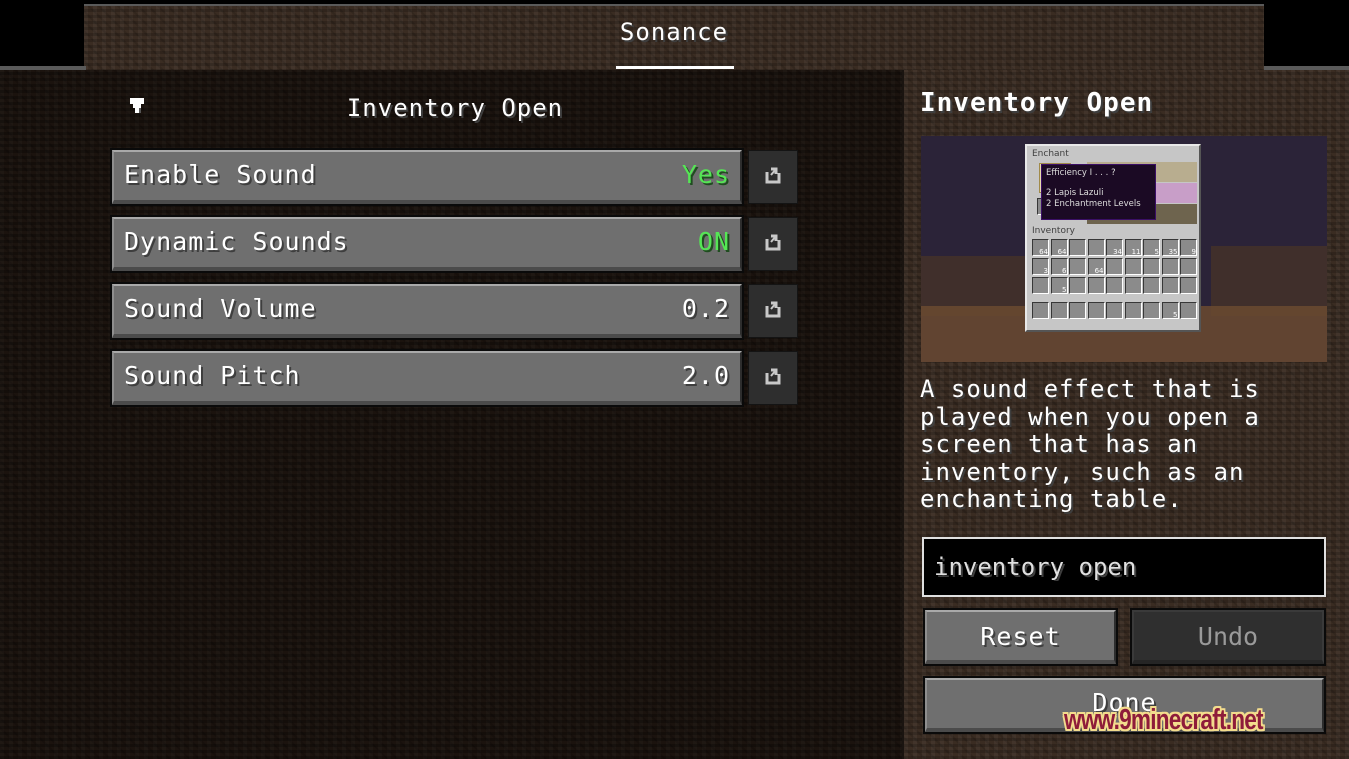 Image resolution: width=1349 pixels, height=759 pixels. Describe the element at coordinates (1075, 193) in the screenshot. I see `tooltip-line: 2 Lapis Lazuli` at that location.